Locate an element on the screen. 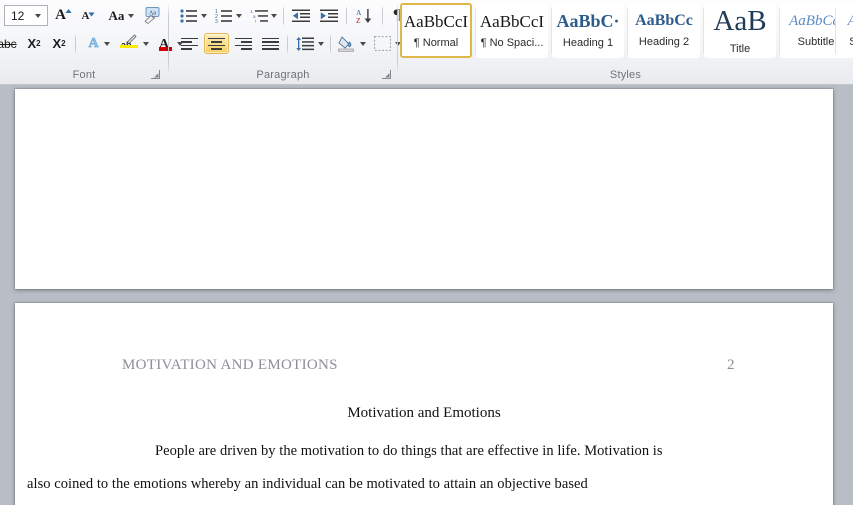 The height and width of the screenshot is (505, 853). style-name: Title is located at coordinates (740, 48).